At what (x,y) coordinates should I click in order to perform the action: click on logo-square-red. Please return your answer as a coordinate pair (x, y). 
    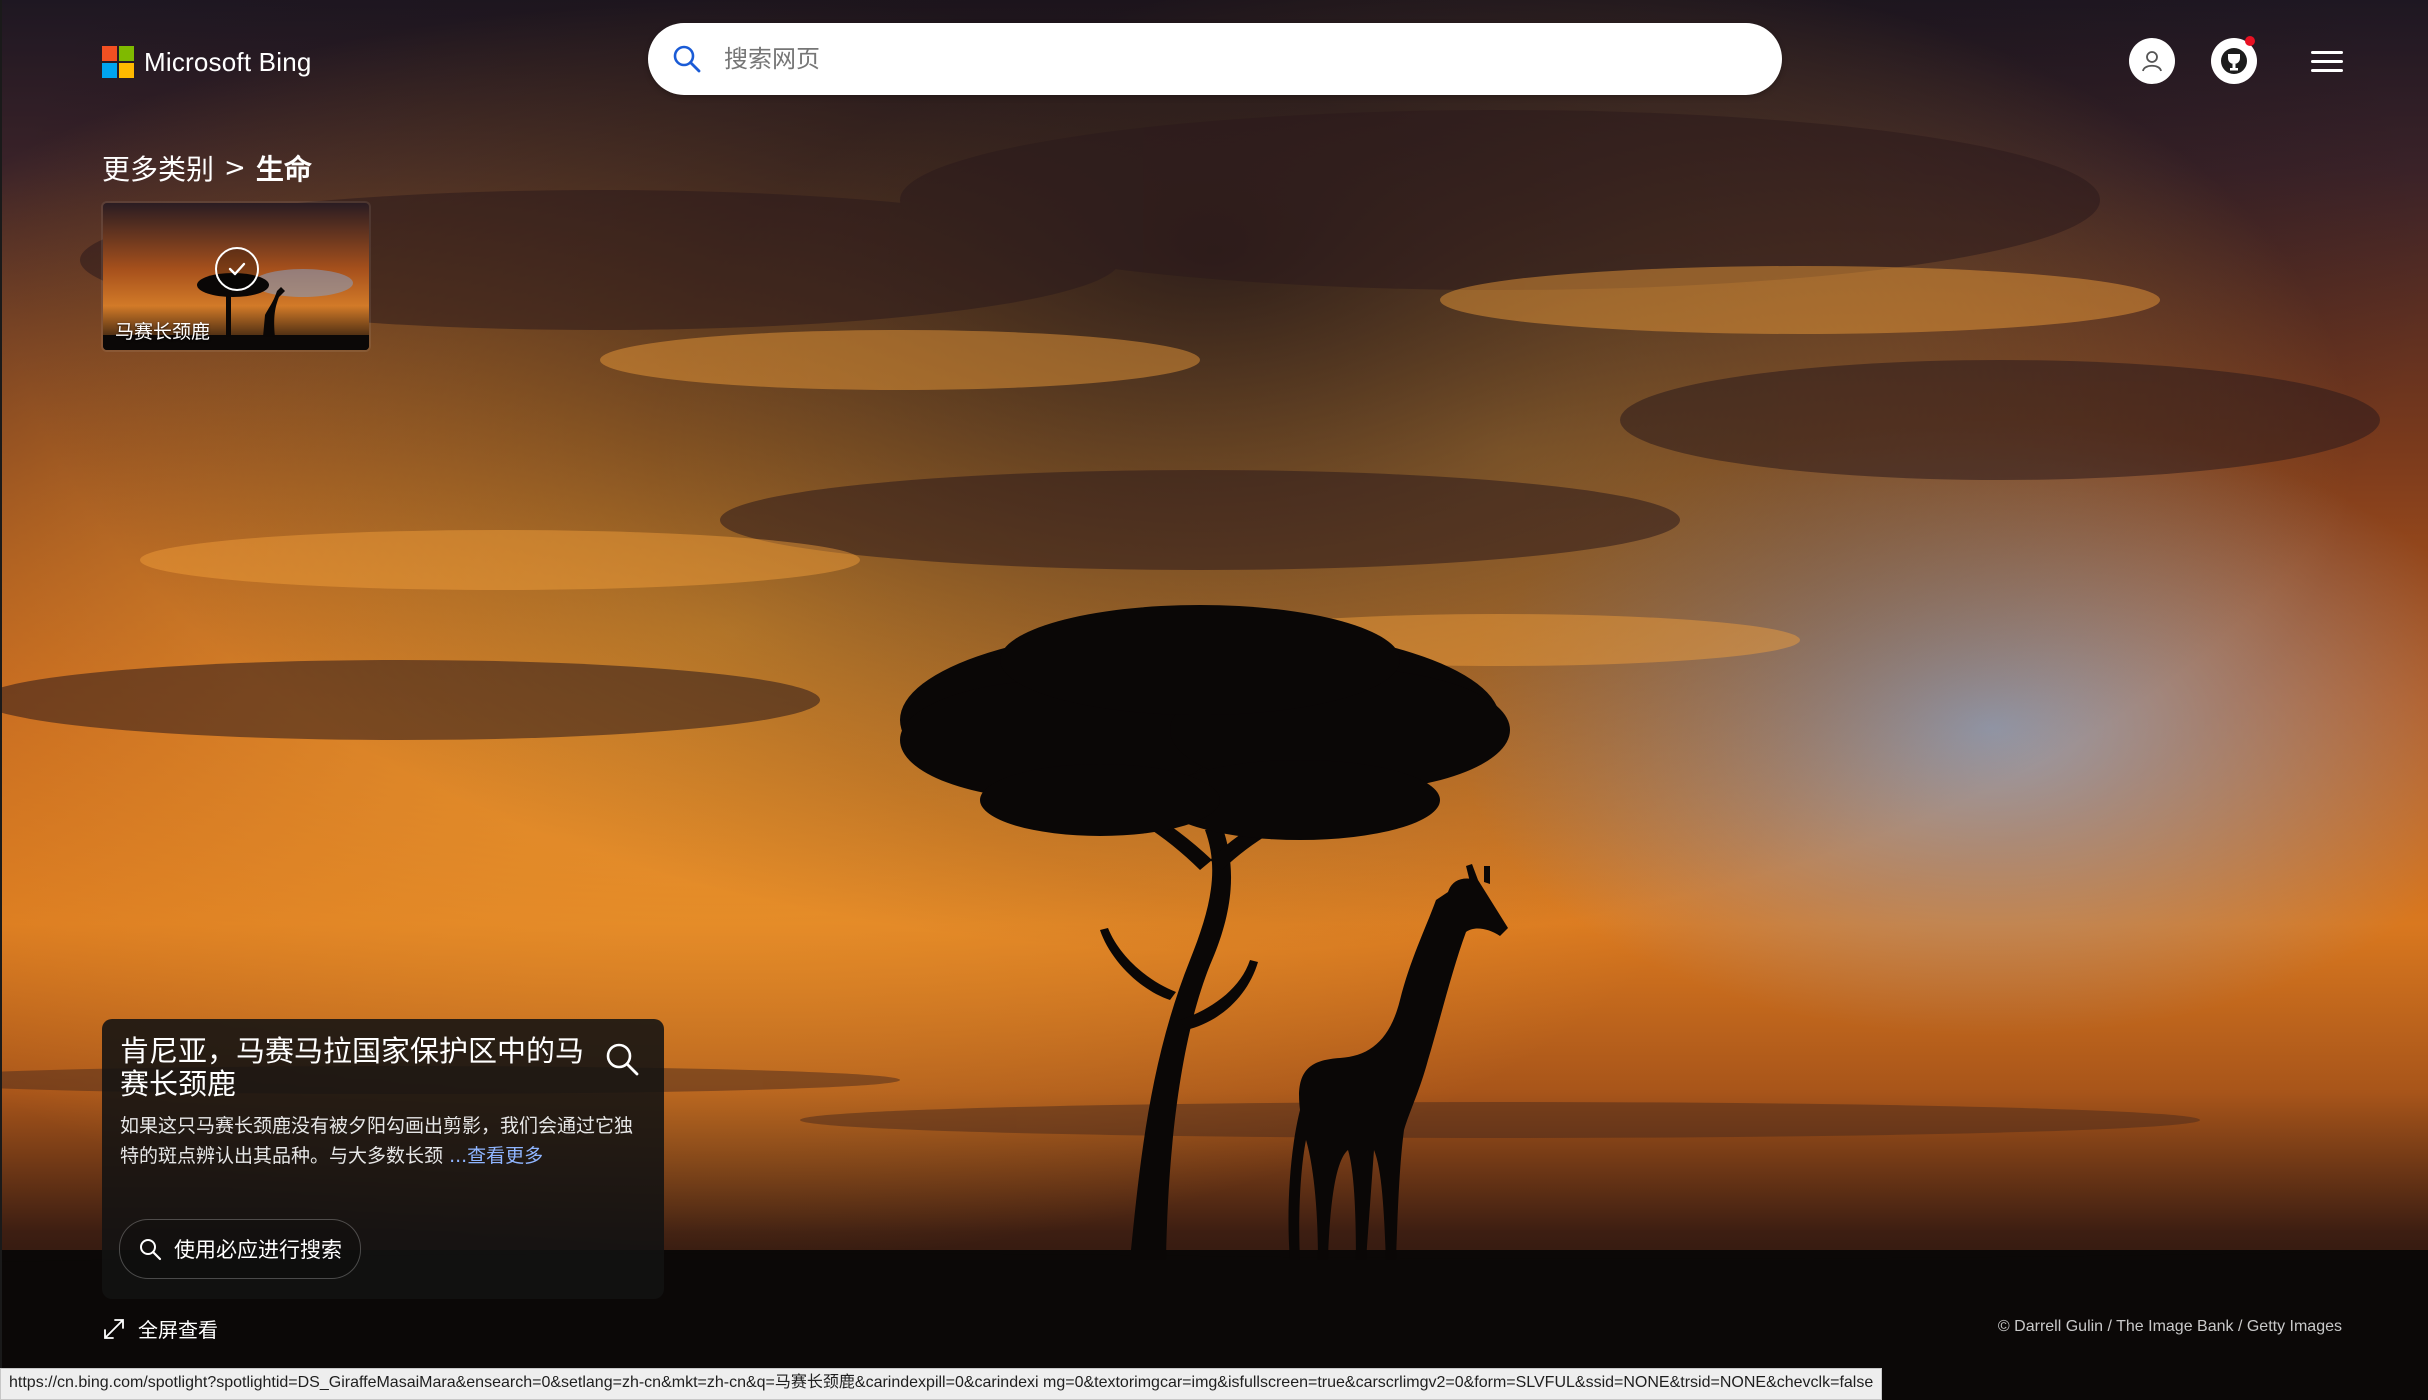
    Looking at the image, I should click on (109, 53).